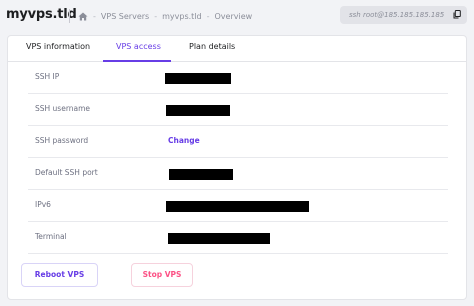 This screenshot has height=306, width=474. Describe the element at coordinates (397, 15) in the screenshot. I see `ssh-command-text: ssh root@185.185.185.185` at that location.